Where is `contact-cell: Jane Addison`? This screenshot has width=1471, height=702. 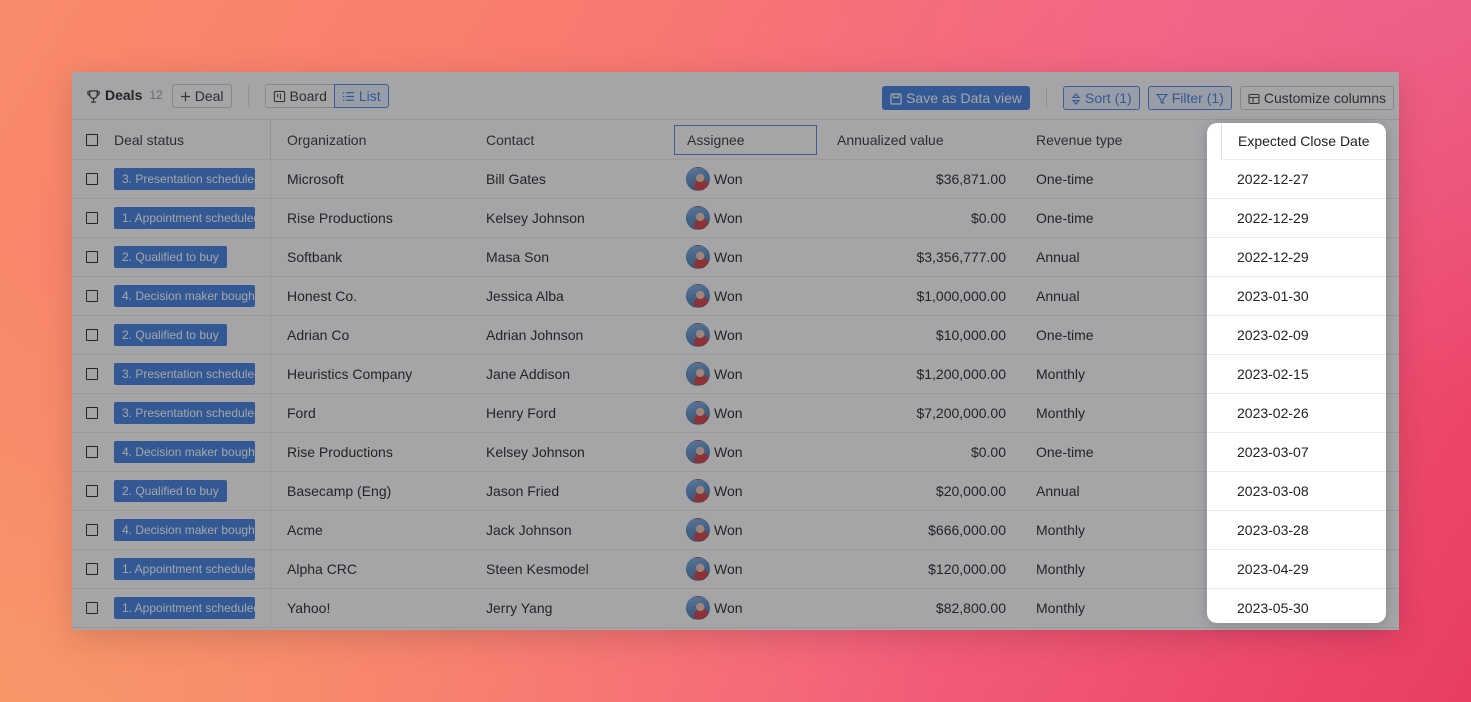 contact-cell: Jane Addison is located at coordinates (572, 374).